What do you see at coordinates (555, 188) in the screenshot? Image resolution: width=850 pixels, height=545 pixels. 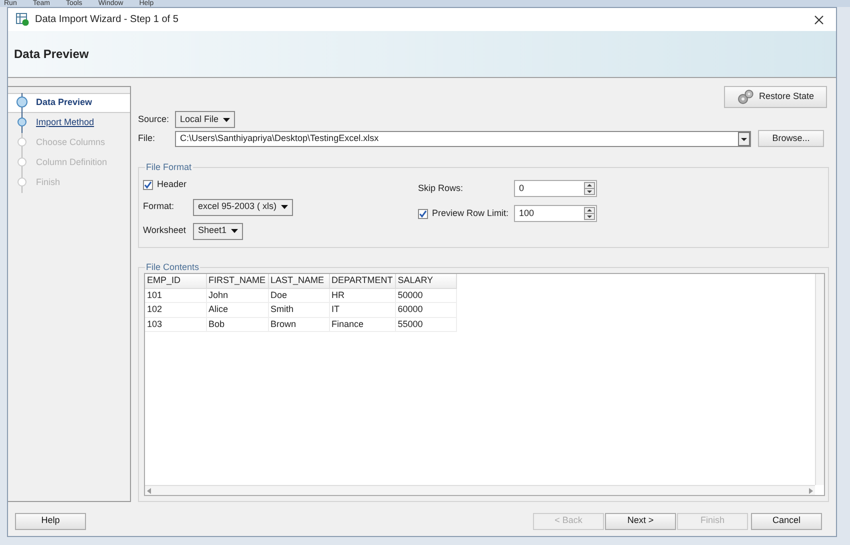 I see `skip-rows-spinner: 0` at bounding box center [555, 188].